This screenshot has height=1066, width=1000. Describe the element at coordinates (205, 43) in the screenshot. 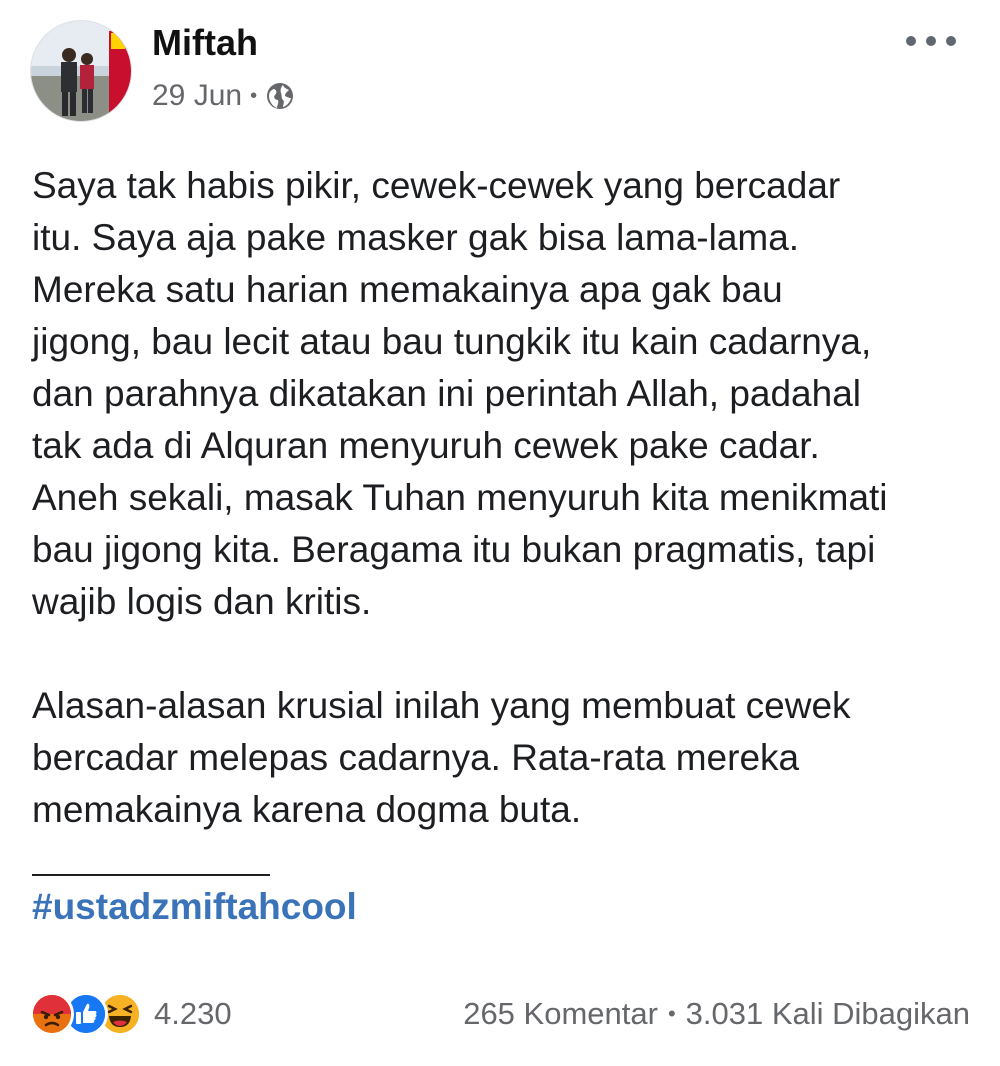

I see `author-name: Miftah` at that location.